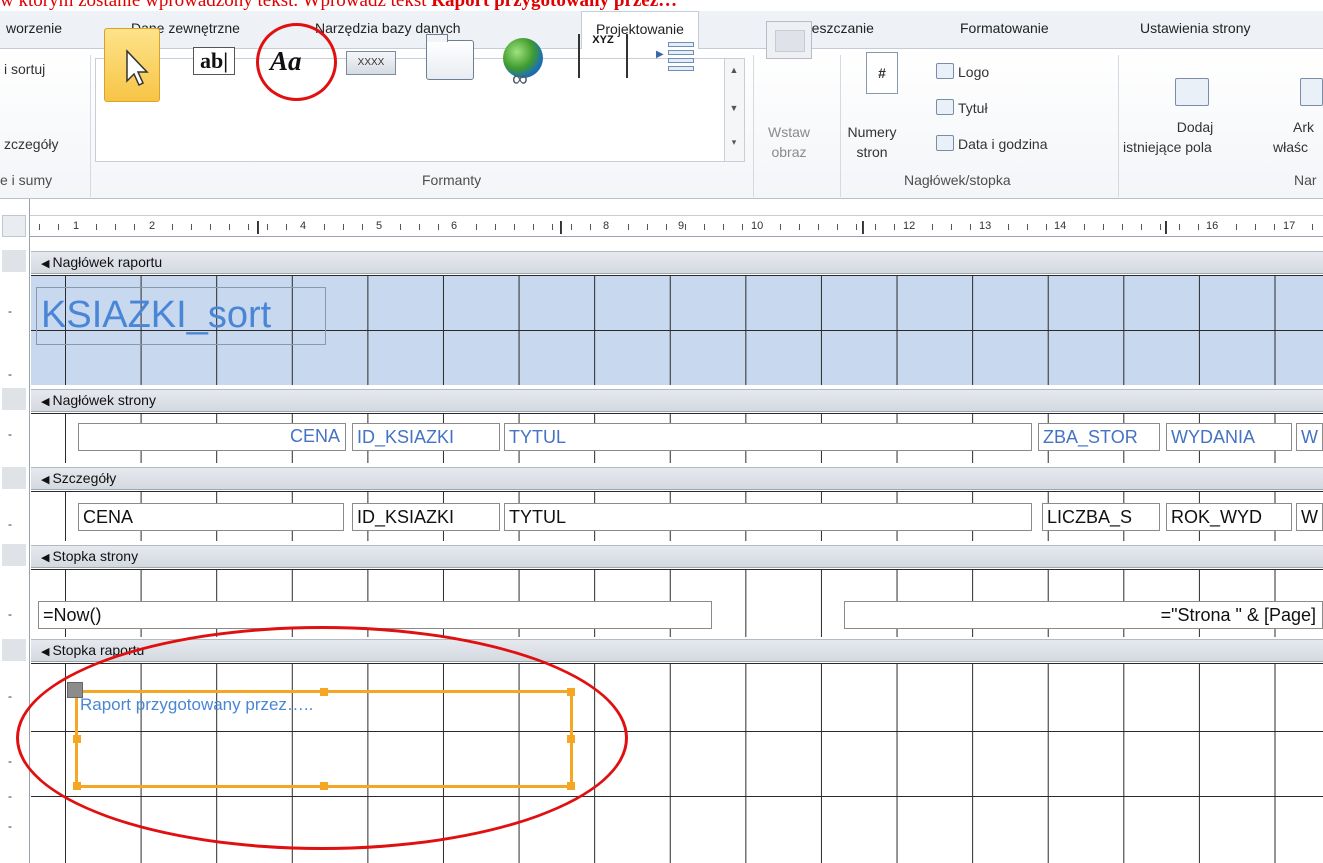 This screenshot has height=863, width=1323. What do you see at coordinates (1309, 517) in the screenshot?
I see `field-w: W` at bounding box center [1309, 517].